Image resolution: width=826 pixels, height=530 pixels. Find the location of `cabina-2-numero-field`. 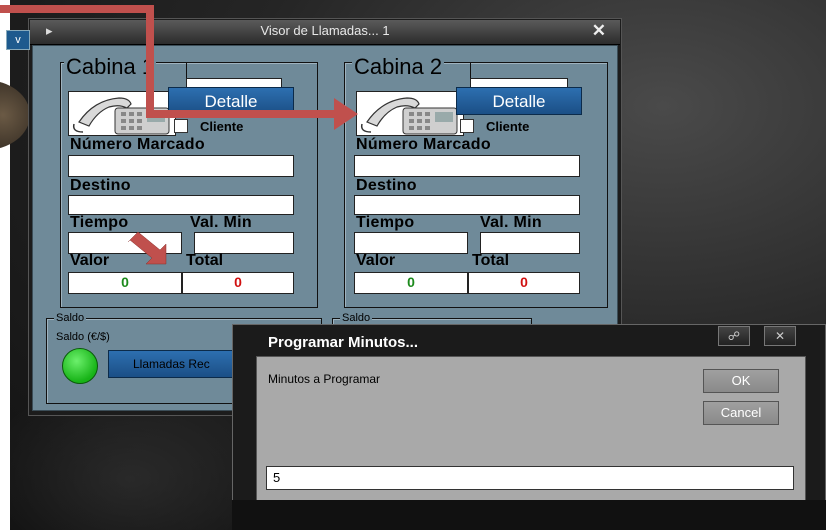

cabina-2-numero-field is located at coordinates (467, 166).